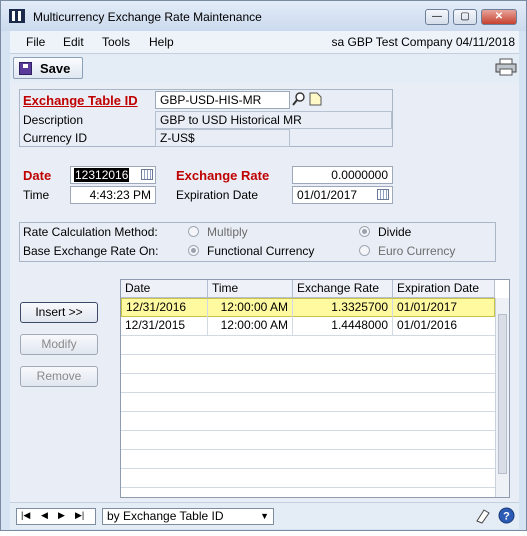  What do you see at coordinates (55, 68) in the screenshot?
I see `save-label: Save` at bounding box center [55, 68].